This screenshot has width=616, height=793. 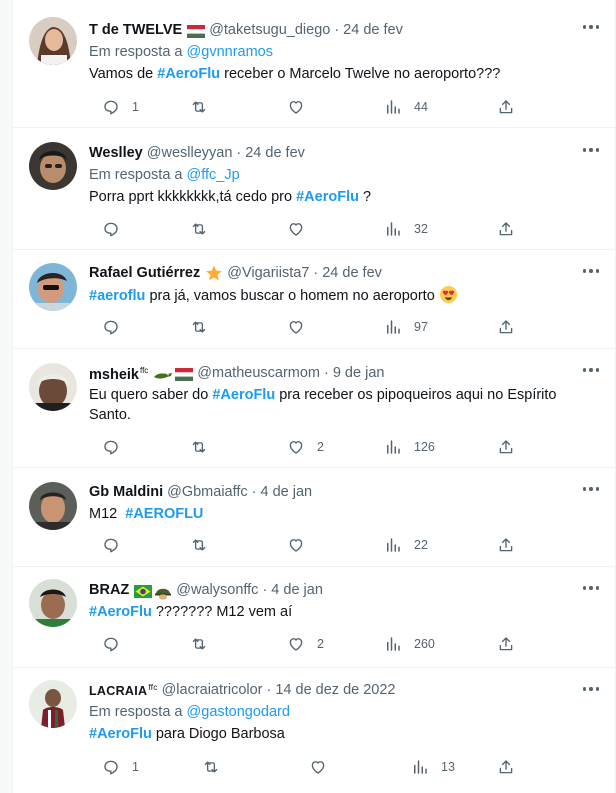 I want to click on views-button: 260, so click(x=409, y=644).